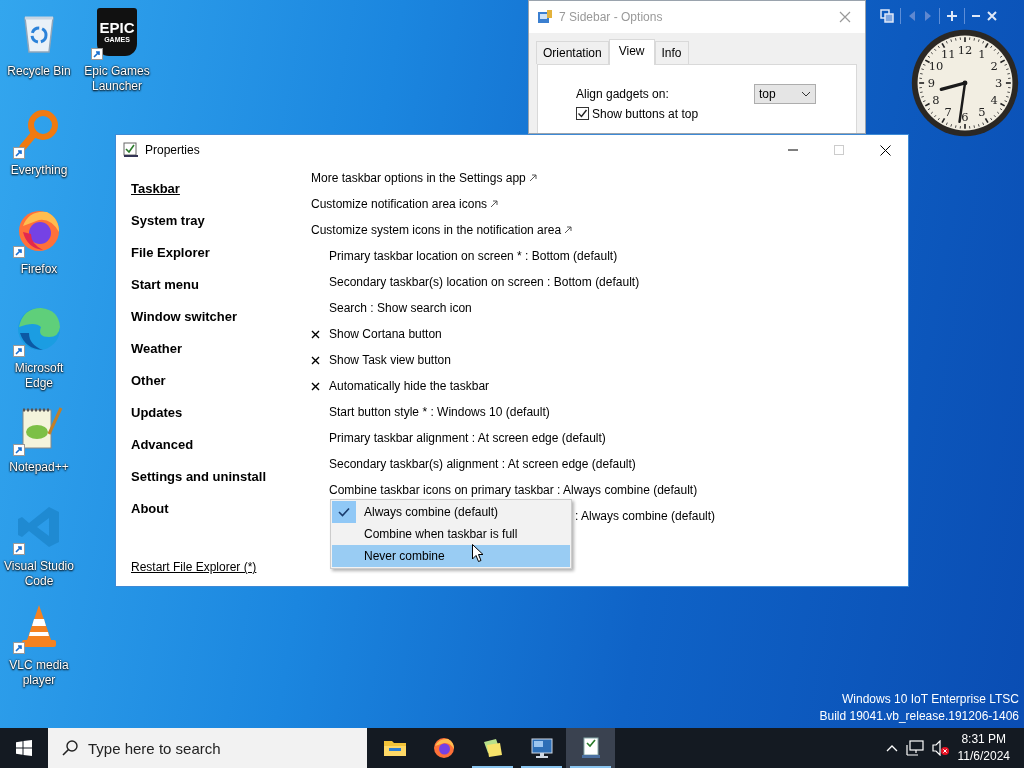 This screenshot has height=768, width=1024. I want to click on settings-link: More taskbar options in the Settings app, so click(418, 178).